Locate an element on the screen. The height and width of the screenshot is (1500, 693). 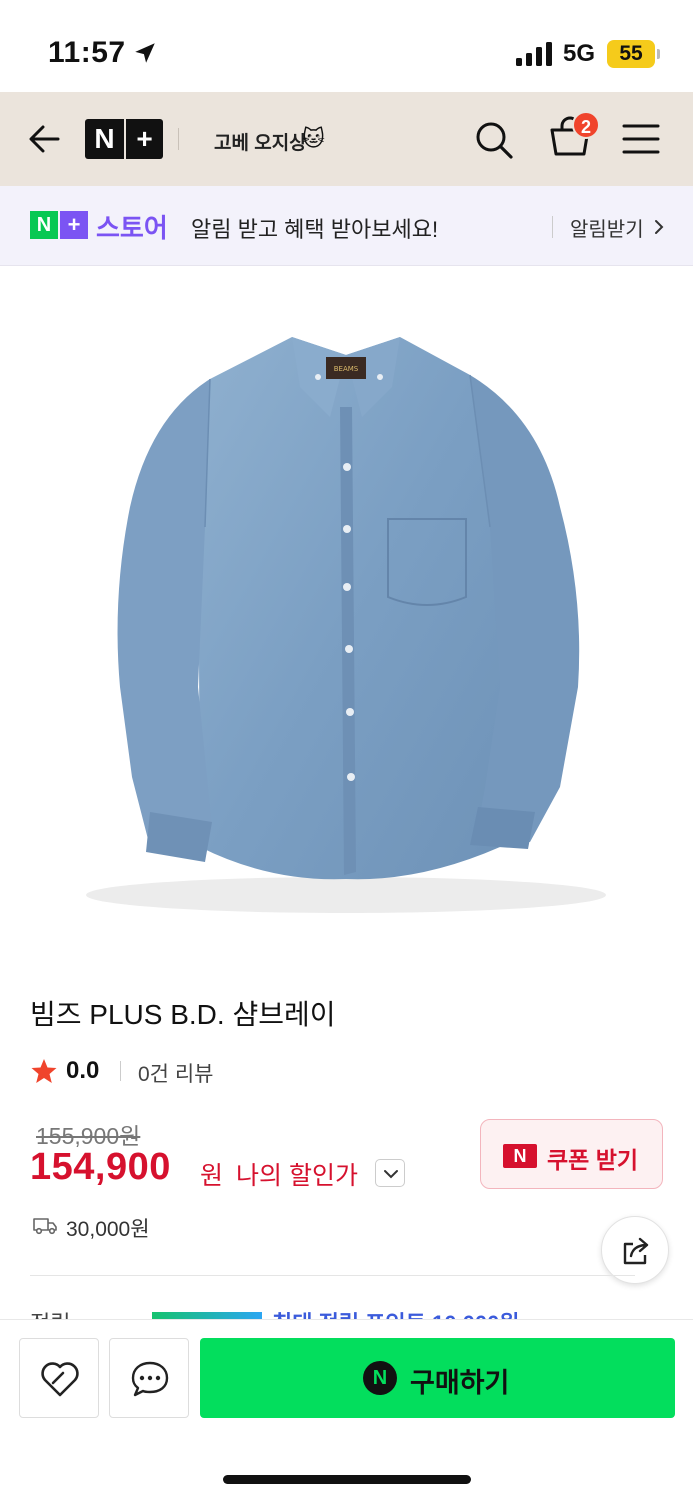
store-name: 고베 오지상 is located at coordinates (260, 141).